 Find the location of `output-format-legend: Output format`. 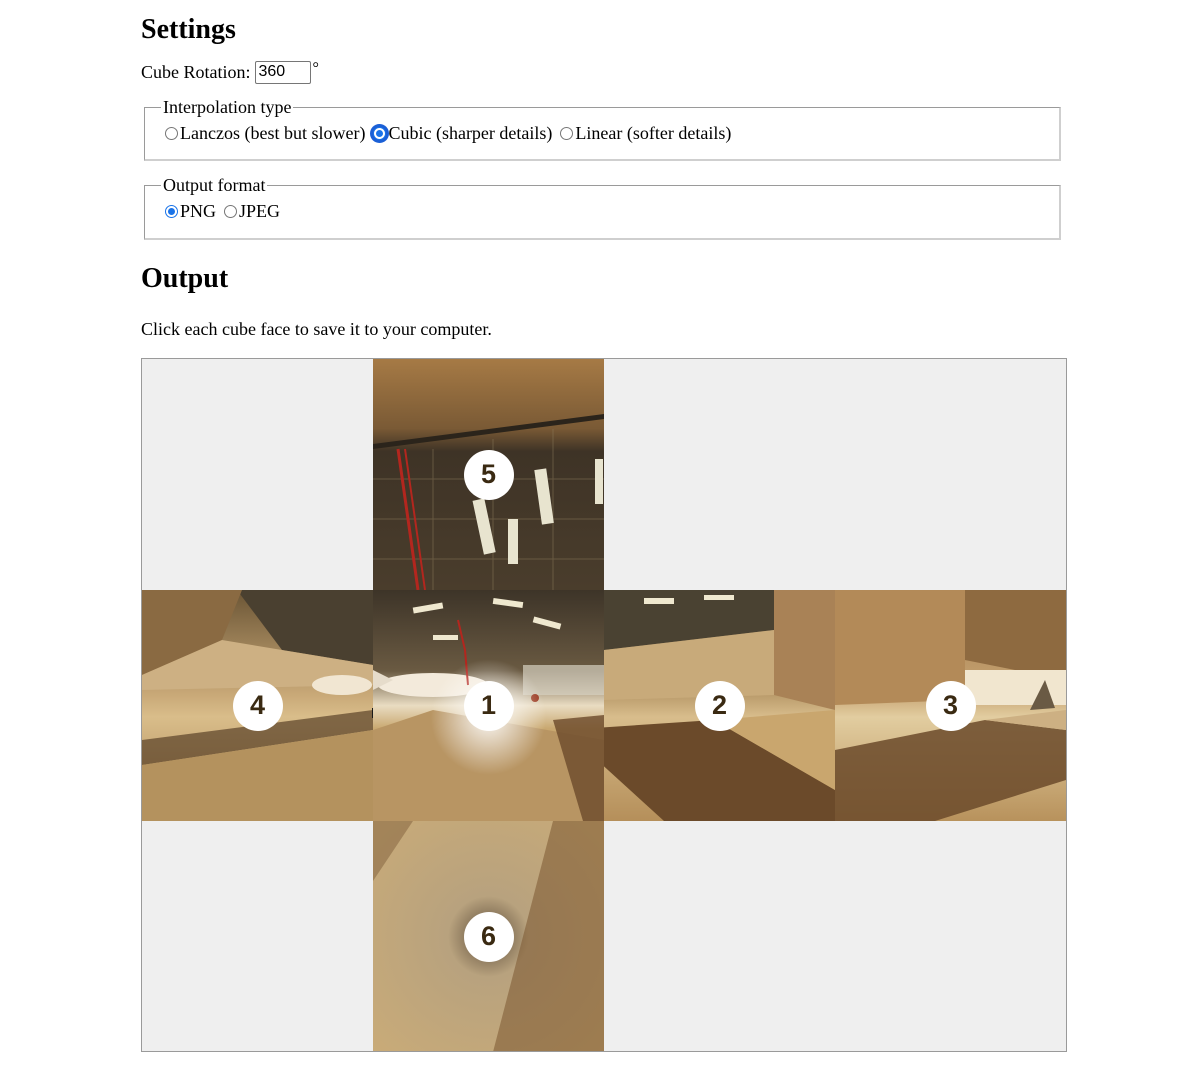

output-format-legend: Output format is located at coordinates (214, 185).